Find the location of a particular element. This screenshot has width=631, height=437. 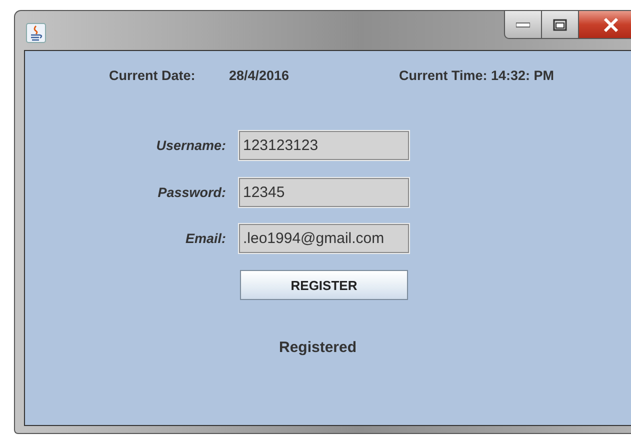

close-icon is located at coordinates (611, 25).